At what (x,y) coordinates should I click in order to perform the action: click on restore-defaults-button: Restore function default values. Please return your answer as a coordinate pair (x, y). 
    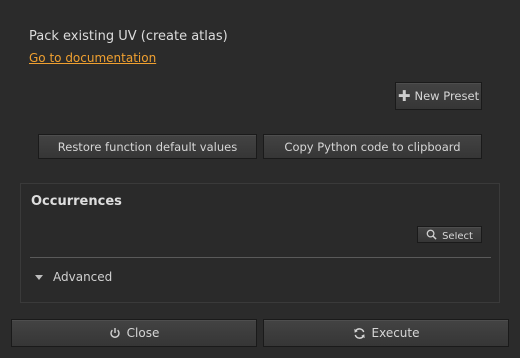
    Looking at the image, I should click on (147, 146).